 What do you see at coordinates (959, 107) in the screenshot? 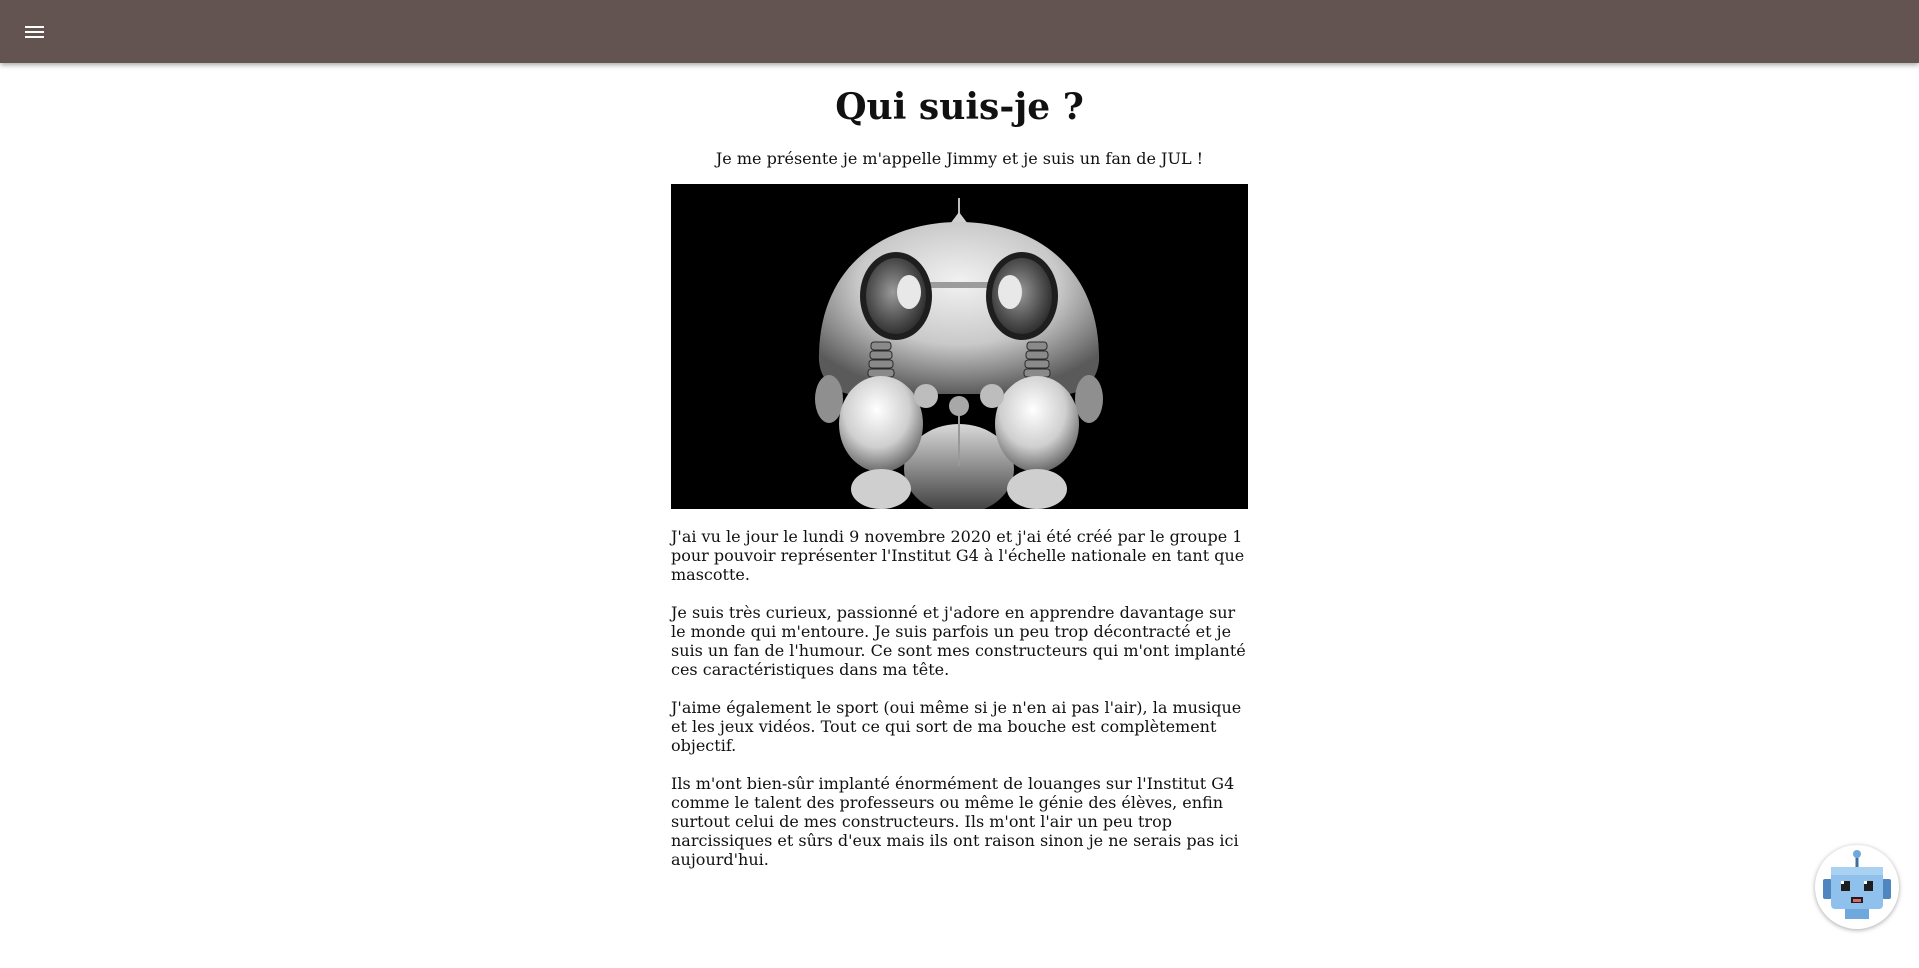
I see `page-title: Qui suis-je ?` at bounding box center [959, 107].